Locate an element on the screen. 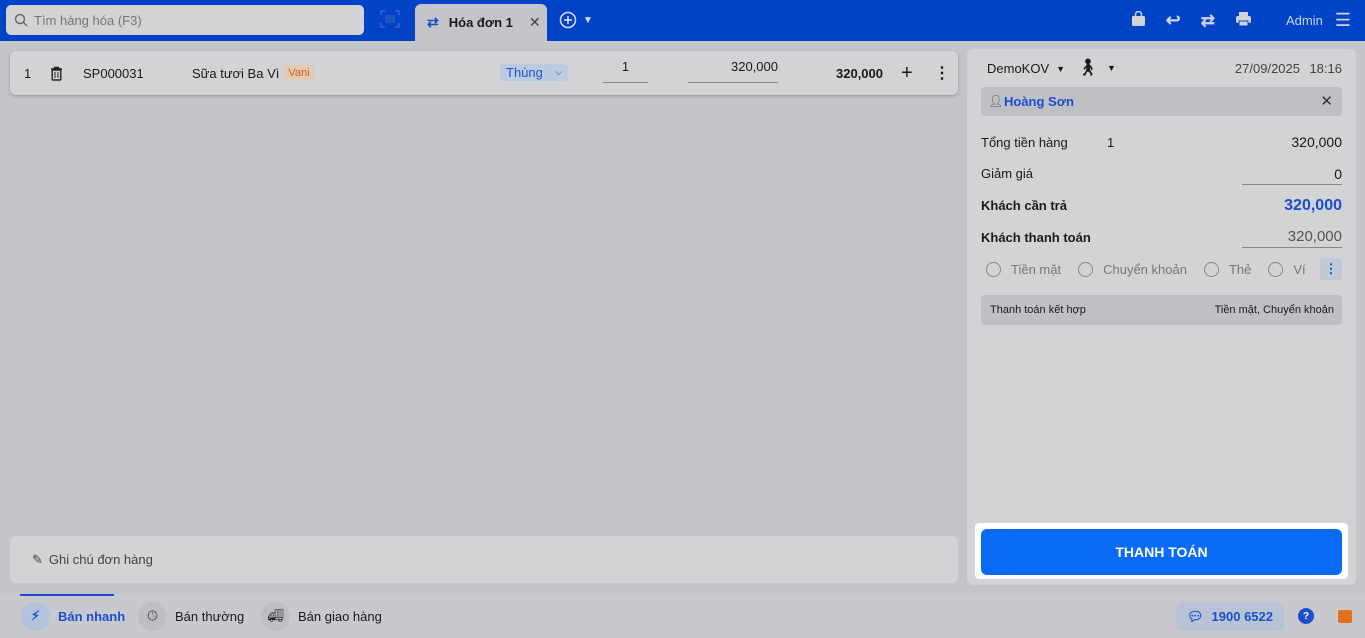  tab-label: Hóa đơn 1 is located at coordinates (480, 22).